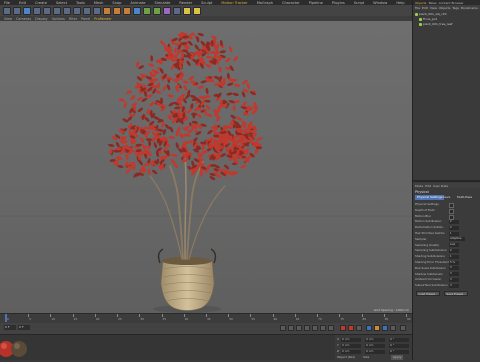 The width and height of the screenshot is (480, 362). What do you see at coordinates (366, 357) in the screenshot?
I see `size-mode-dropdown: Size` at bounding box center [366, 357].